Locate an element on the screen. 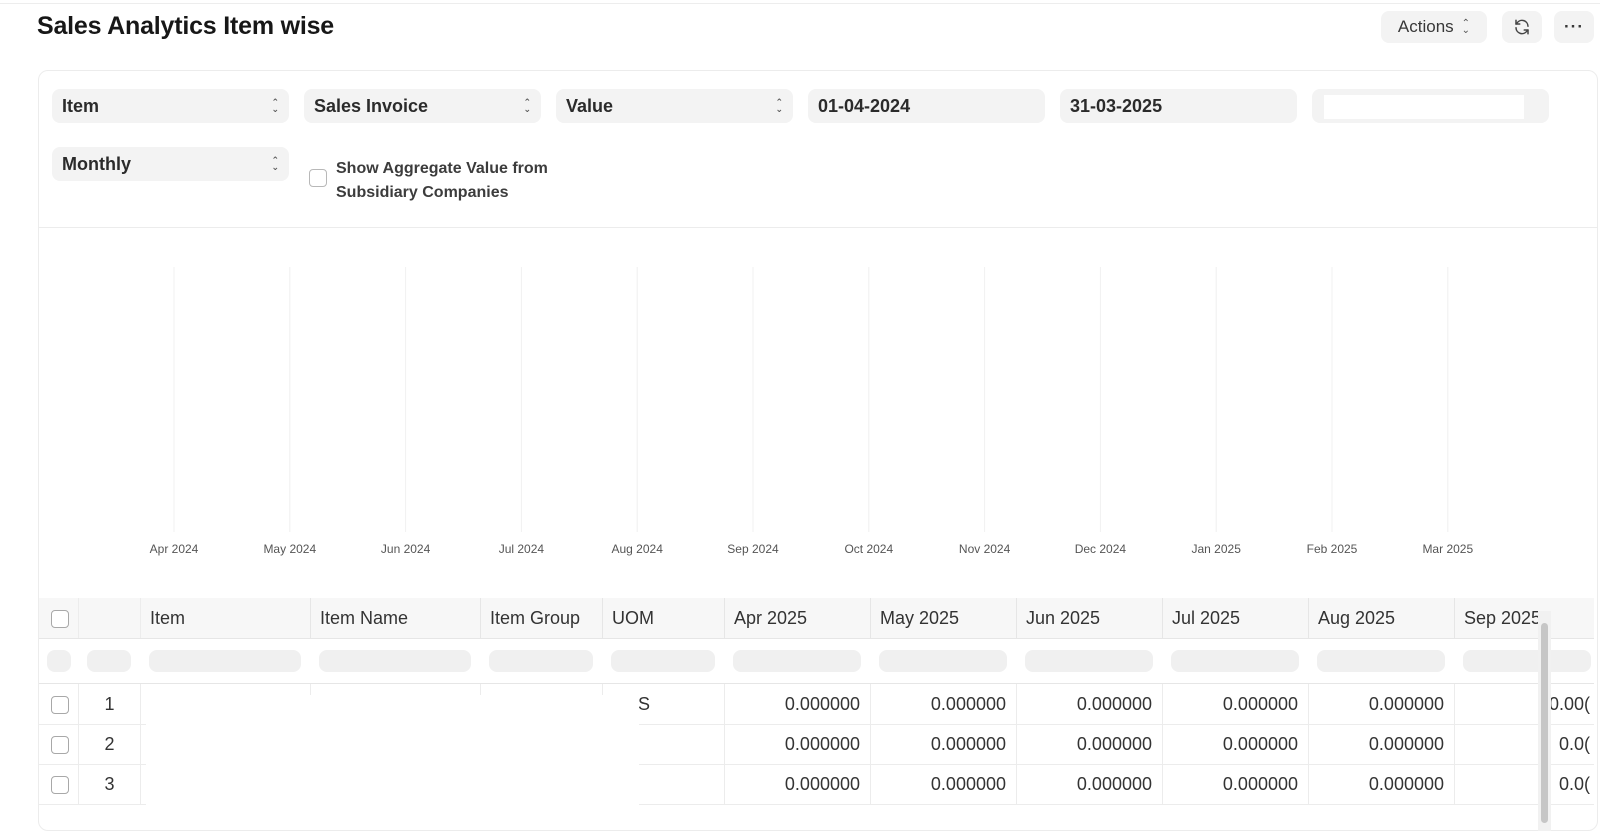 This screenshot has width=1600, height=831. column-header: Apr 2025 is located at coordinates (798, 618).